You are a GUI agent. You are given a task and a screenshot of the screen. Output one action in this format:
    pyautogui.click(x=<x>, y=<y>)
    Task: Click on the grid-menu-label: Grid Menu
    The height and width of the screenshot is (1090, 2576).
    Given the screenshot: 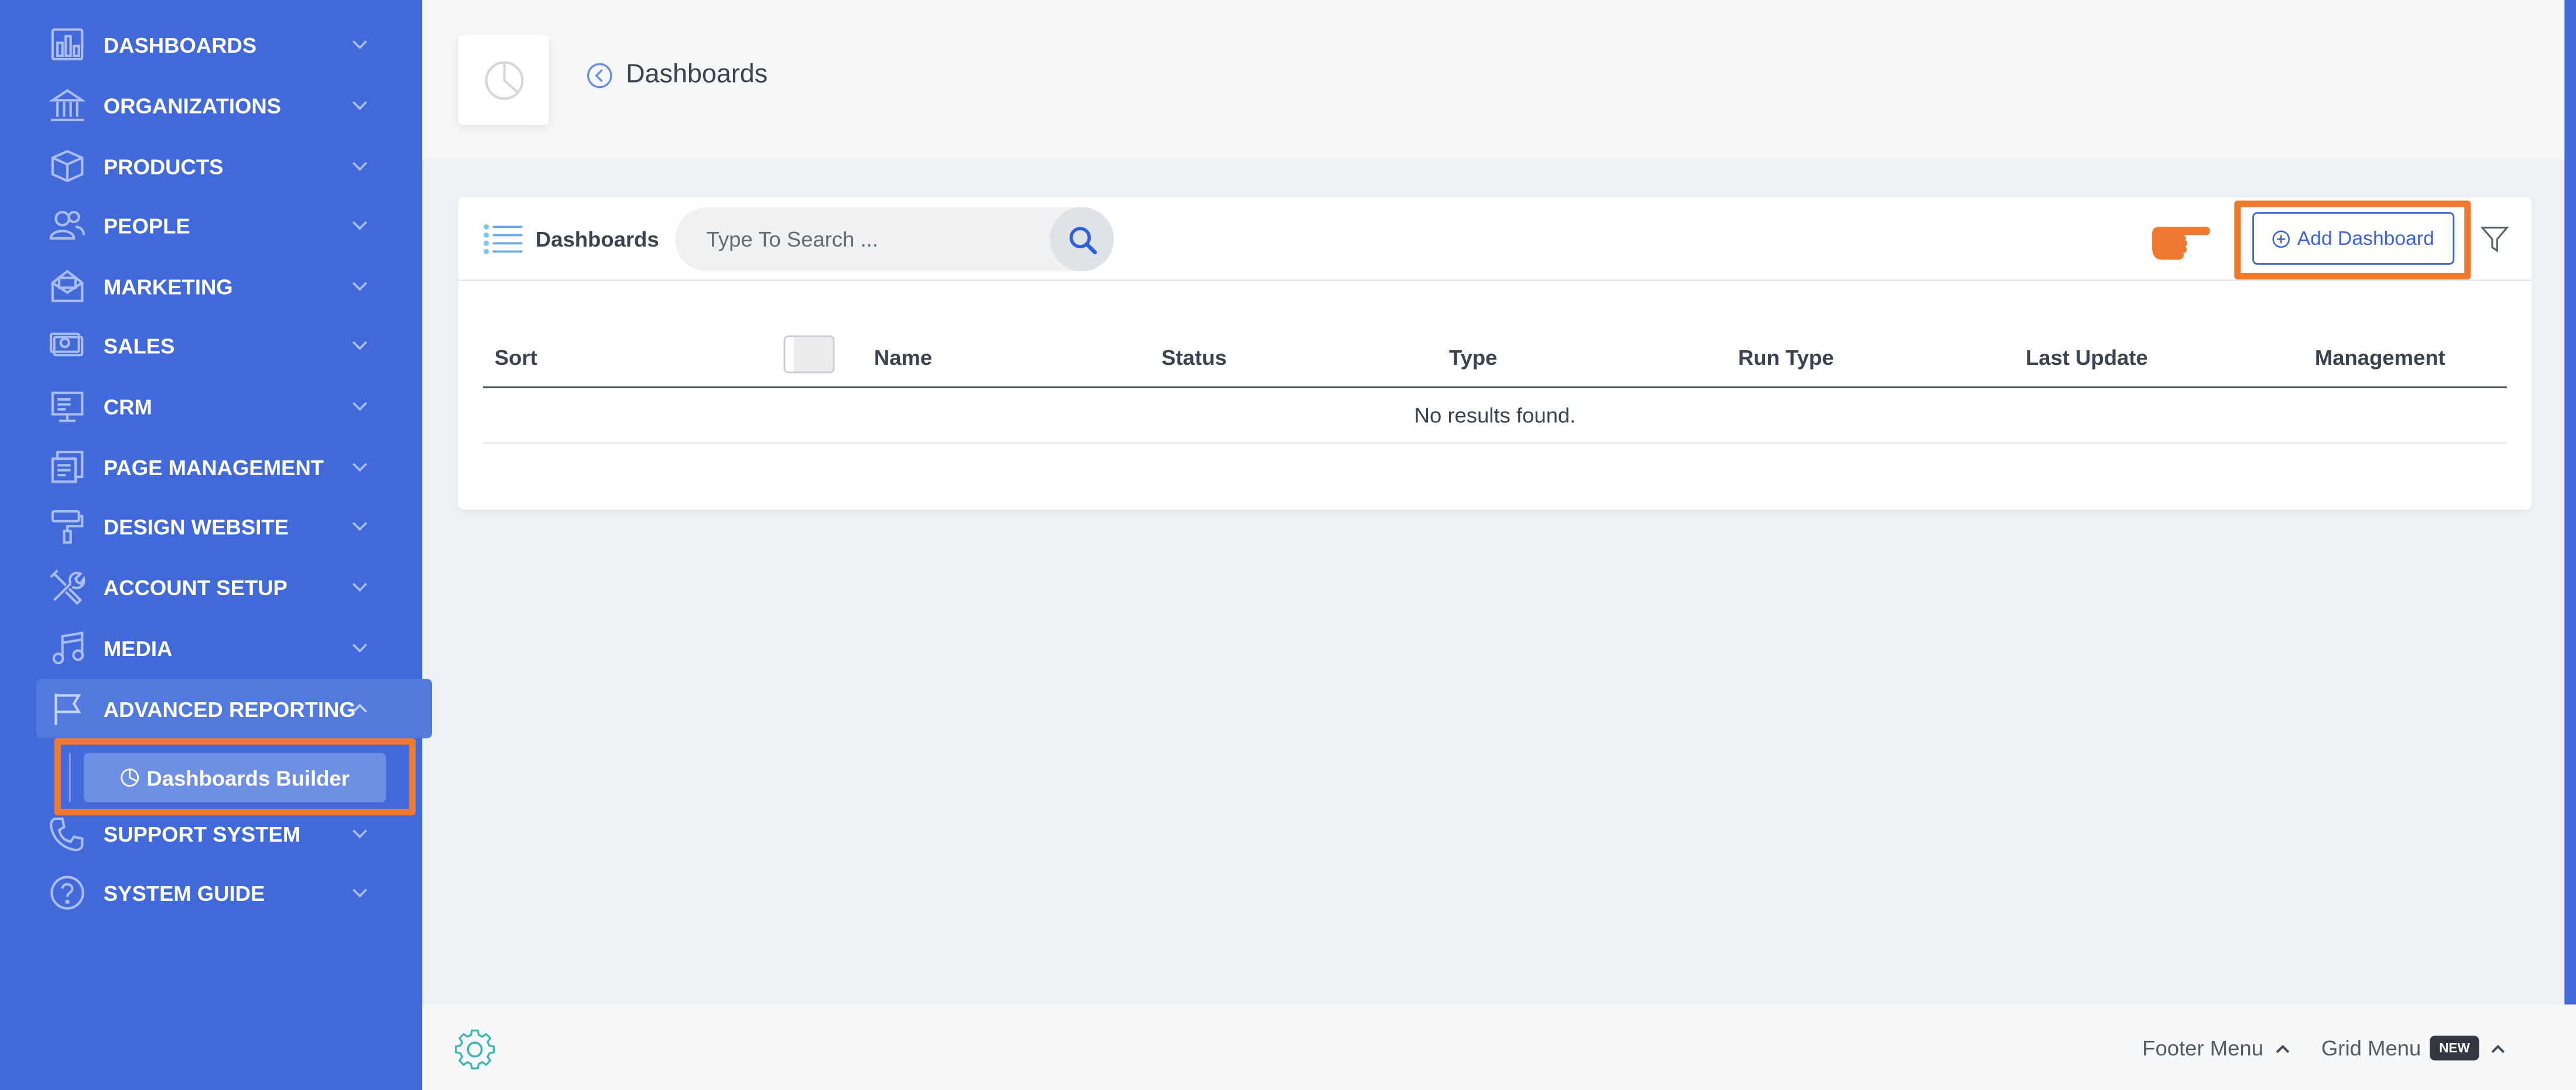 What is the action you would take?
    pyautogui.click(x=2371, y=1048)
    